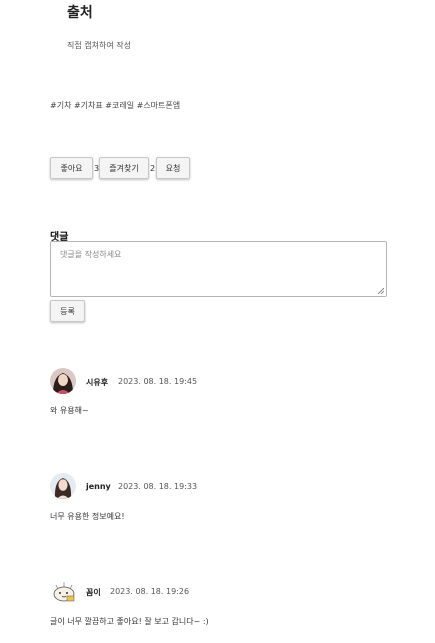 Image resolution: width=435 pixels, height=643 pixels. What do you see at coordinates (158, 381) in the screenshot?
I see `comment-date: 2023. 08. 18. 19:45` at bounding box center [158, 381].